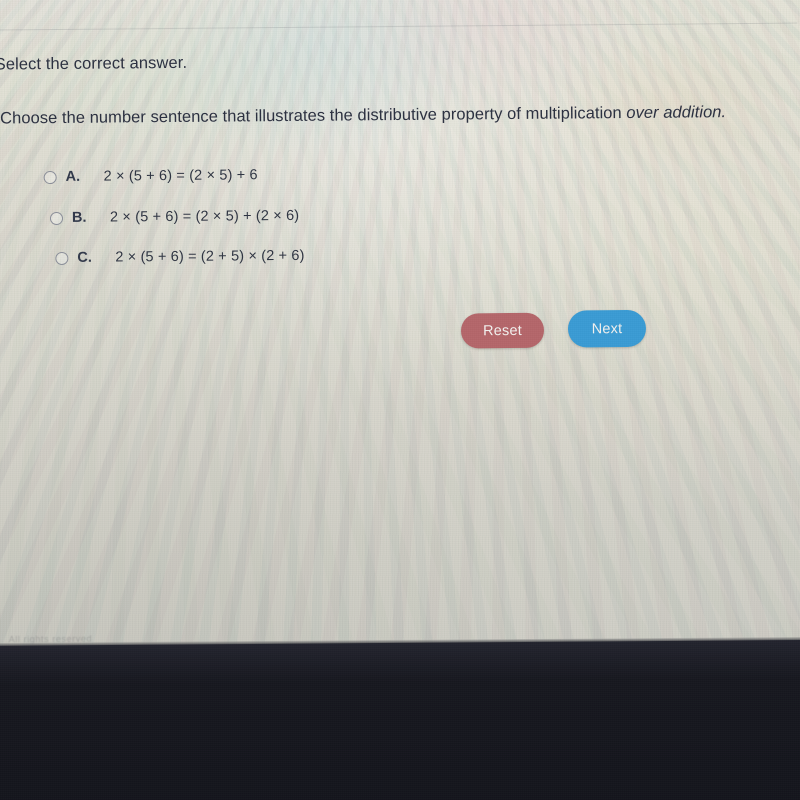 This screenshot has width=800, height=800. What do you see at coordinates (73, 176) in the screenshot?
I see `option-letter: A.` at bounding box center [73, 176].